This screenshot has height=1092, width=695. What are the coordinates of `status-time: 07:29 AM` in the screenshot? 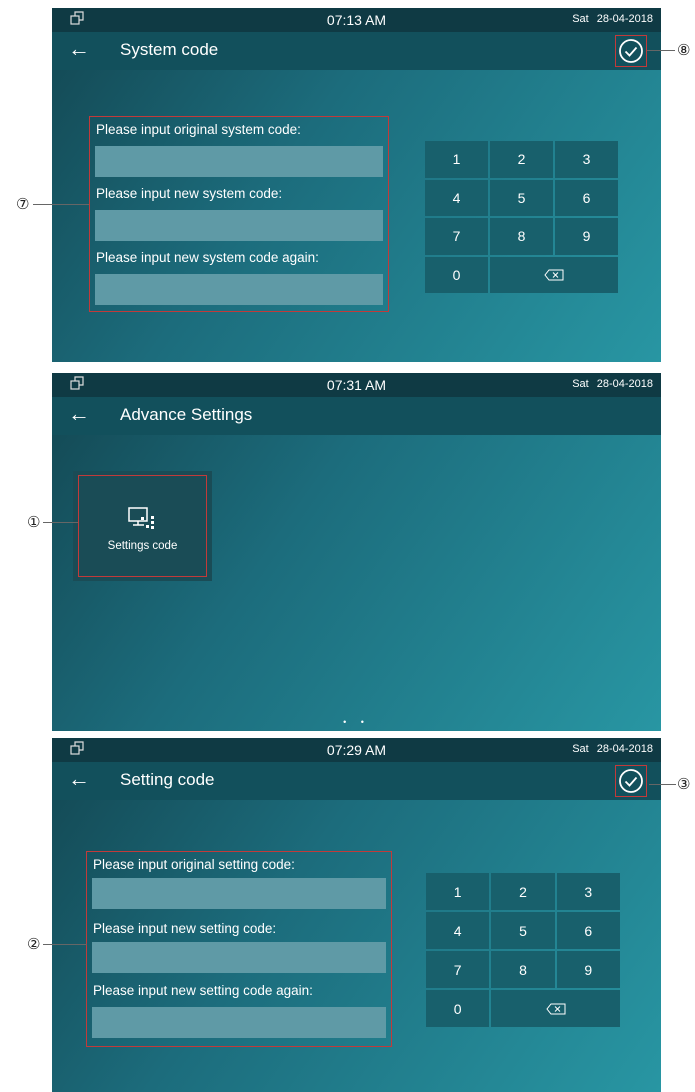 It's located at (356, 750).